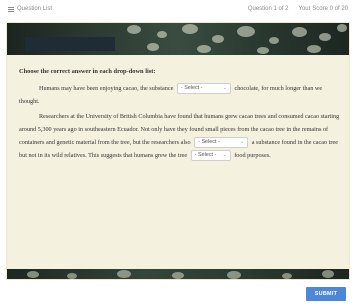 The image size is (356, 306). I want to click on question-list-label: Question List, so click(35, 9).